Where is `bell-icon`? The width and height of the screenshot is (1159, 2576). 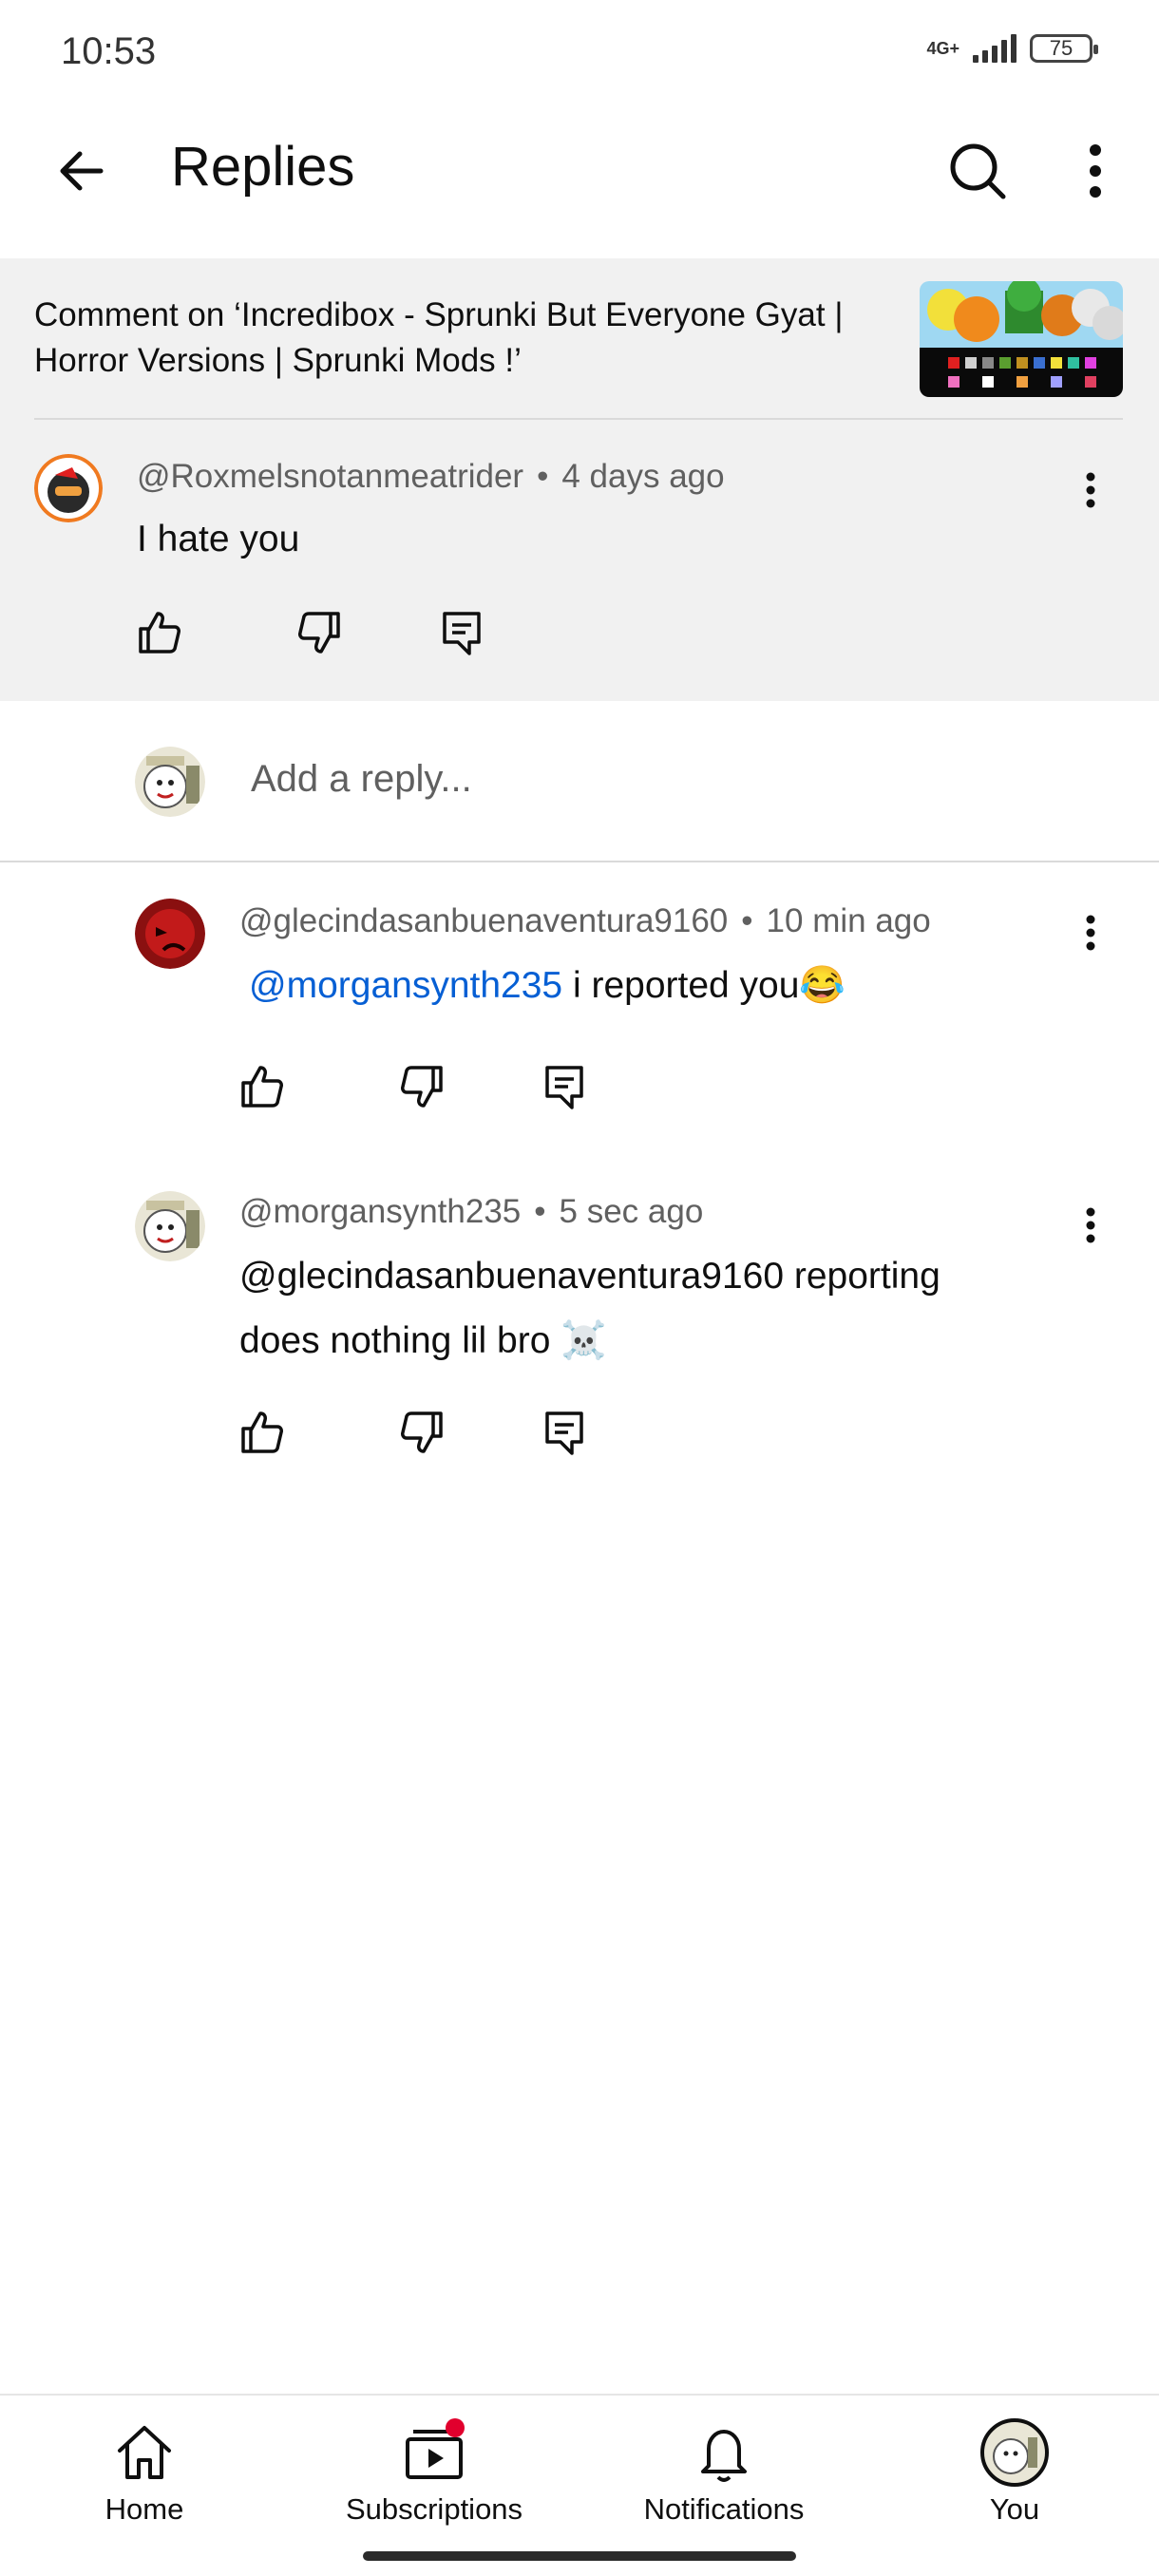
bell-icon is located at coordinates (724, 2456).